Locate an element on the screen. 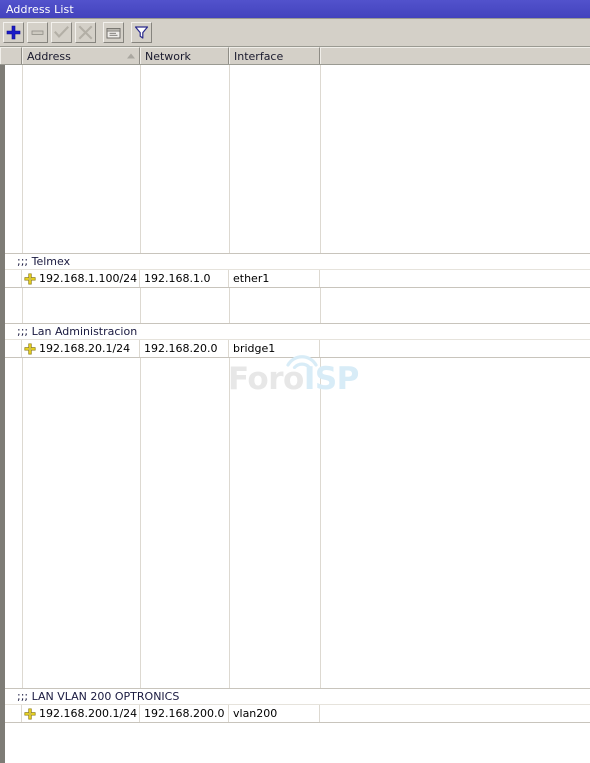  column-header-gutter is located at coordinates (11, 55).